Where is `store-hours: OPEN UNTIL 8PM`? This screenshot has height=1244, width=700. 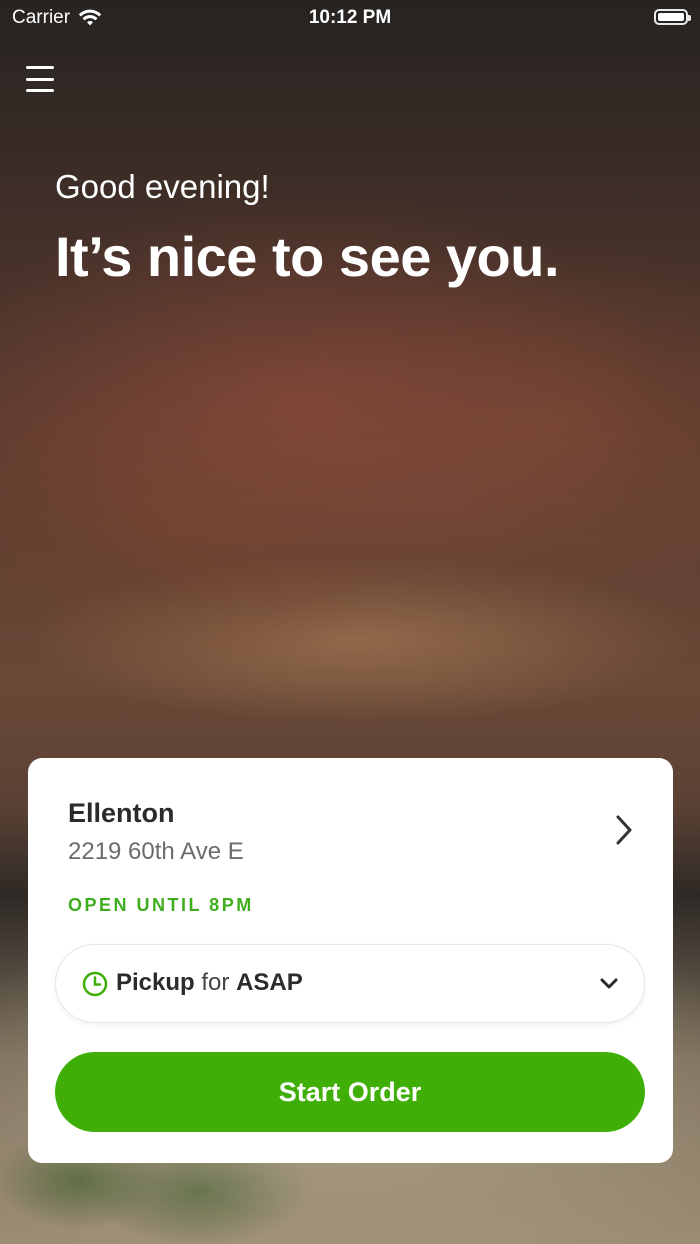
store-hours: OPEN UNTIL 8PM is located at coordinates (161, 905).